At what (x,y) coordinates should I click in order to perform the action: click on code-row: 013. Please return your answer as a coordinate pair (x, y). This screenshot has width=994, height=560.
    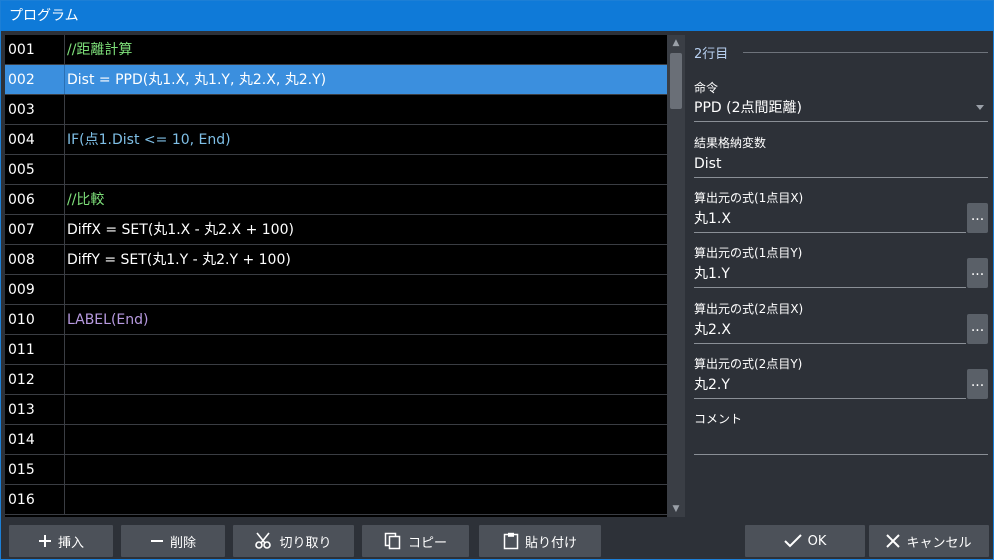
    Looking at the image, I should click on (336, 410).